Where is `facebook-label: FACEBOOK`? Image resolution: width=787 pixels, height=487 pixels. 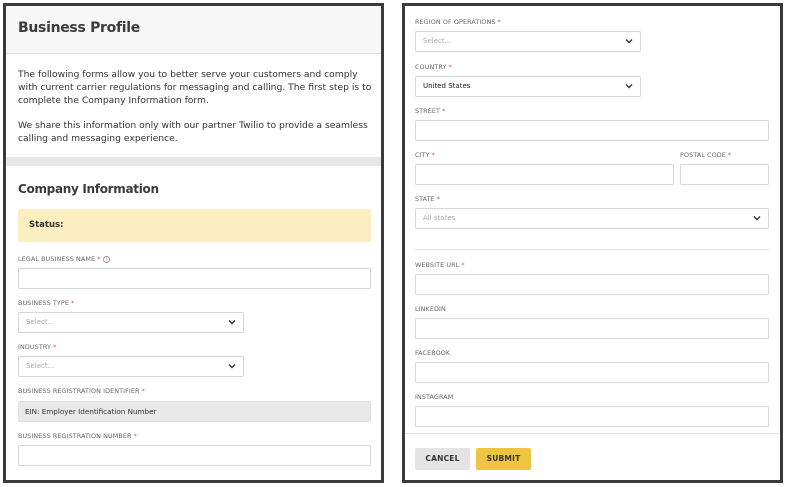 facebook-label: FACEBOOK is located at coordinates (433, 353).